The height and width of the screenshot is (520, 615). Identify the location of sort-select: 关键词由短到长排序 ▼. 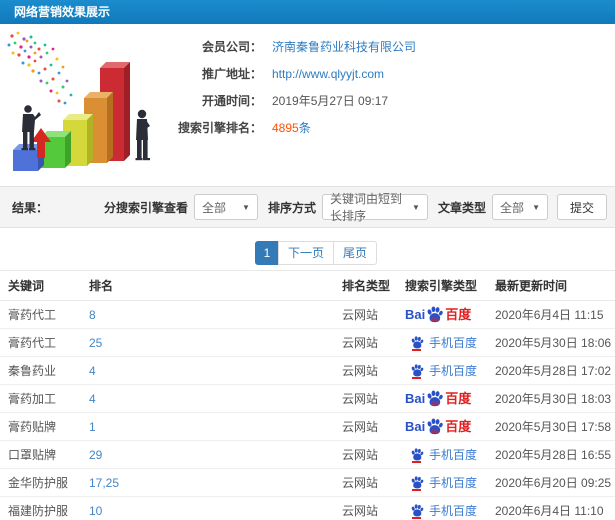
(374, 207).